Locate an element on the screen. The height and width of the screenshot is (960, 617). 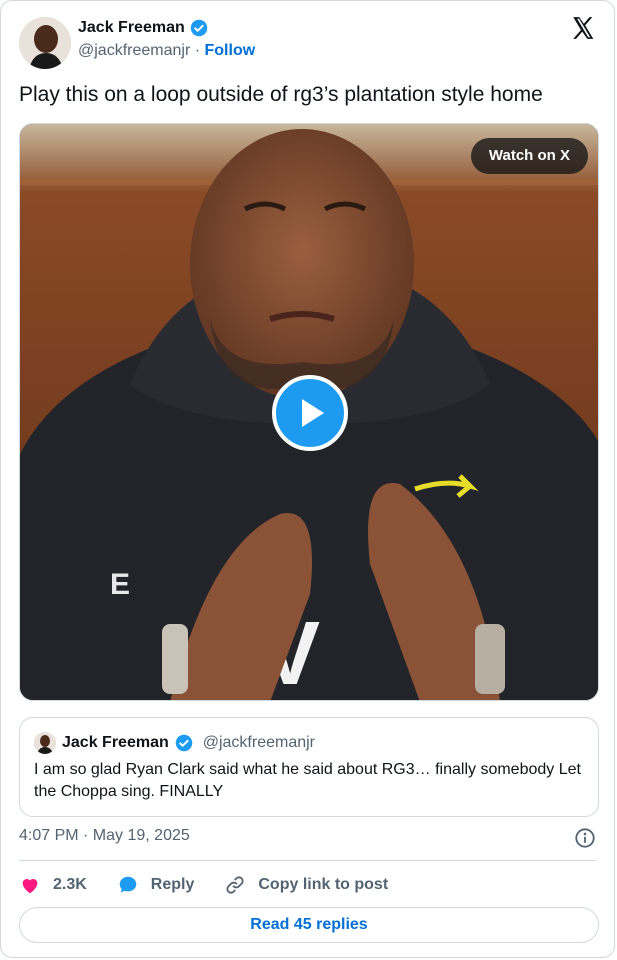
play-button is located at coordinates (310, 413).